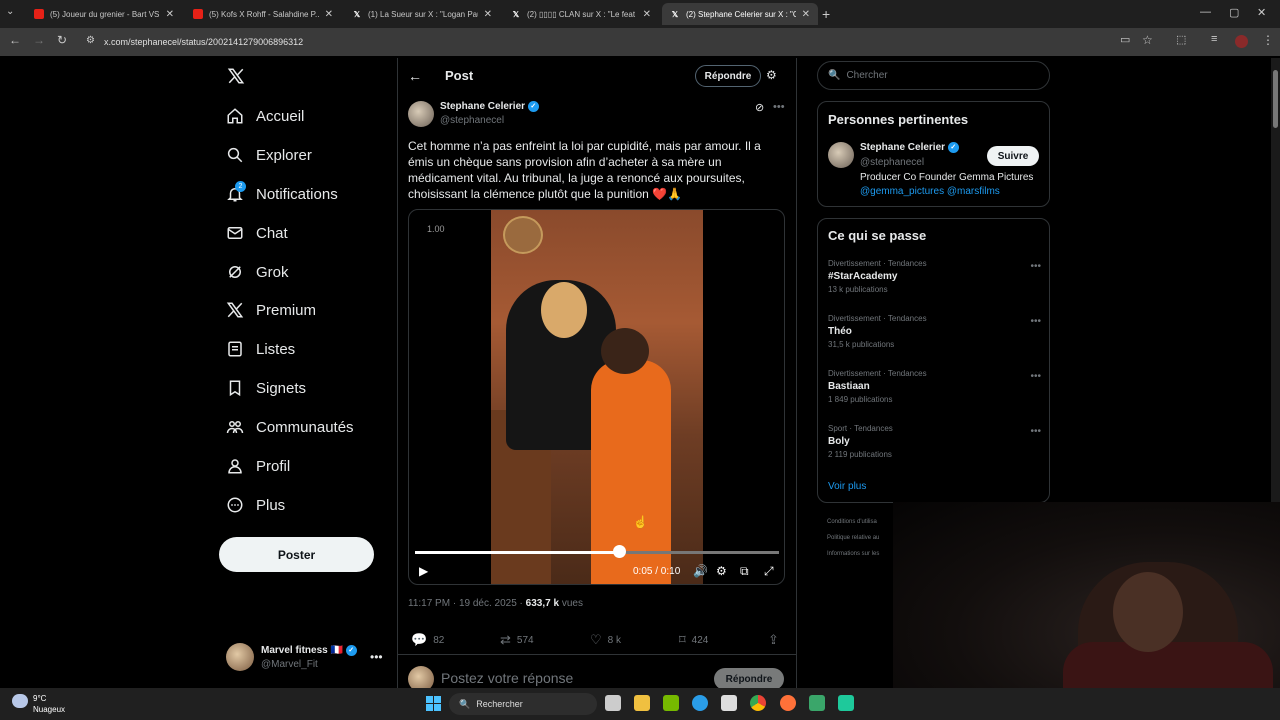  What do you see at coordinates (257, 233) in the screenshot?
I see `sidebar-item-chat: Chat` at bounding box center [257, 233].